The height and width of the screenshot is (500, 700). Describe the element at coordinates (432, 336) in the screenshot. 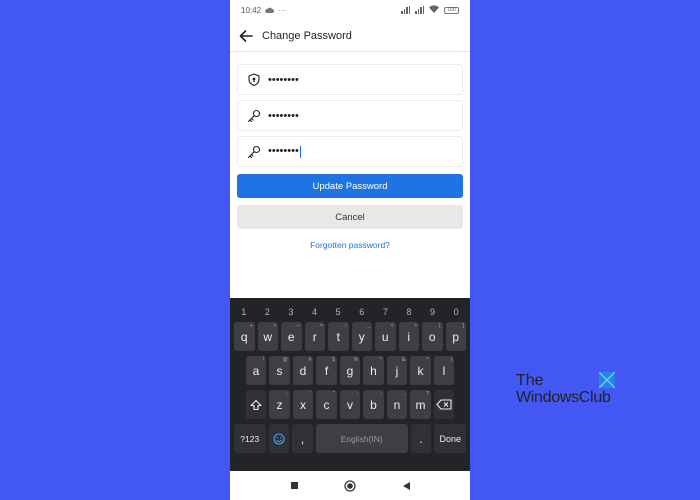

I see `key-o: [o` at that location.